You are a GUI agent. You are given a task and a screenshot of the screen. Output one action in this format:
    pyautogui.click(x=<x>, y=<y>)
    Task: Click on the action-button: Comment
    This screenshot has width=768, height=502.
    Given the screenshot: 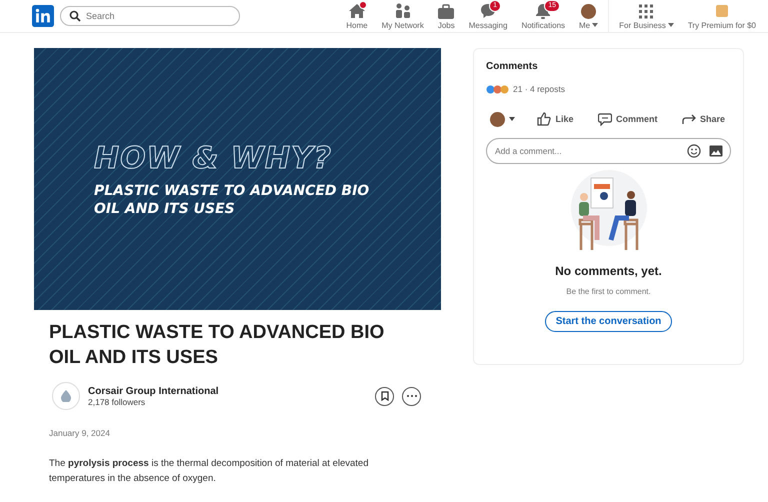 What is the action you would take?
    pyautogui.click(x=628, y=119)
    